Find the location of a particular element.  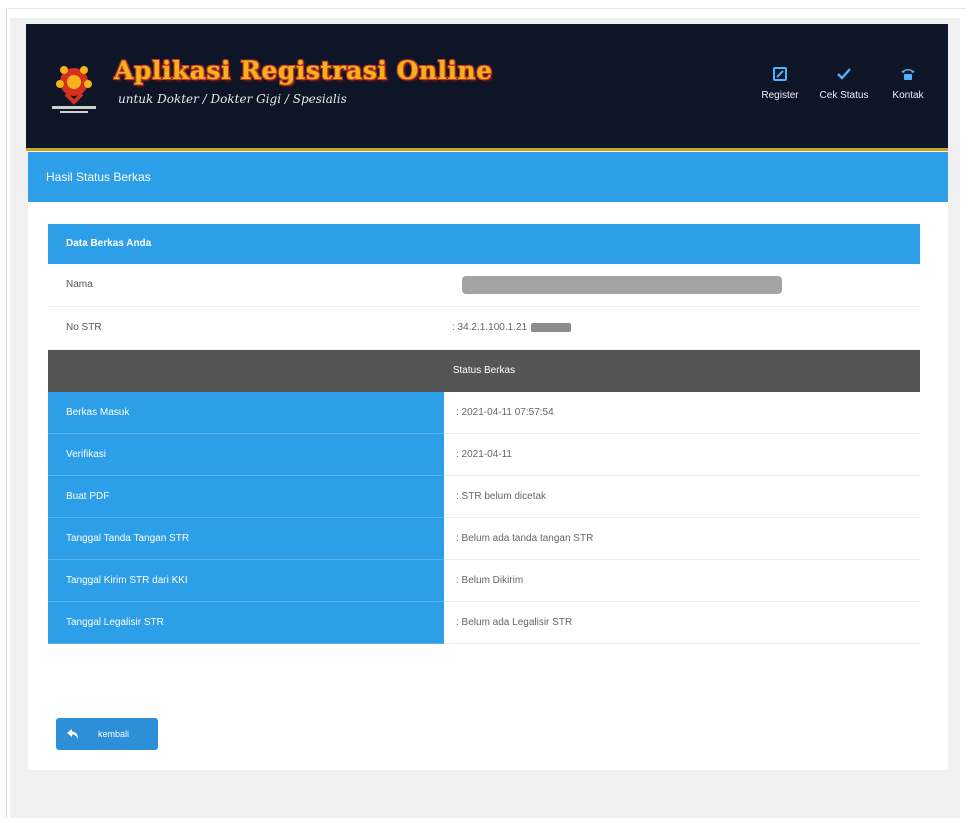

info-row-nama: Nama is located at coordinates (484, 285).